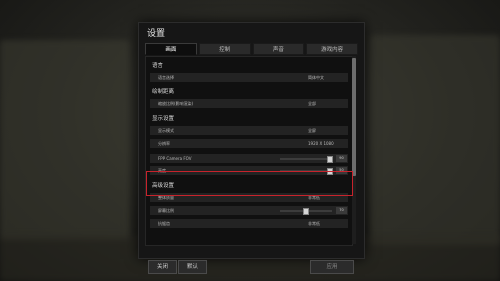 The height and width of the screenshot is (281, 500). Describe the element at coordinates (306, 159) in the screenshot. I see `fov-slider` at that location.